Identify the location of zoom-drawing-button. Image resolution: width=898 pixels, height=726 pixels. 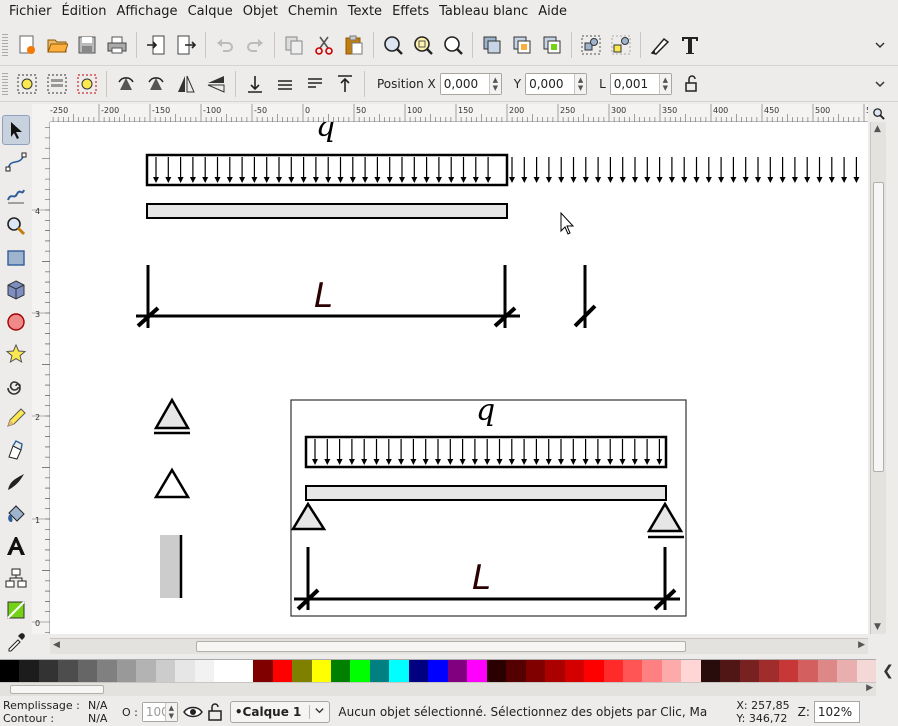
(423, 45).